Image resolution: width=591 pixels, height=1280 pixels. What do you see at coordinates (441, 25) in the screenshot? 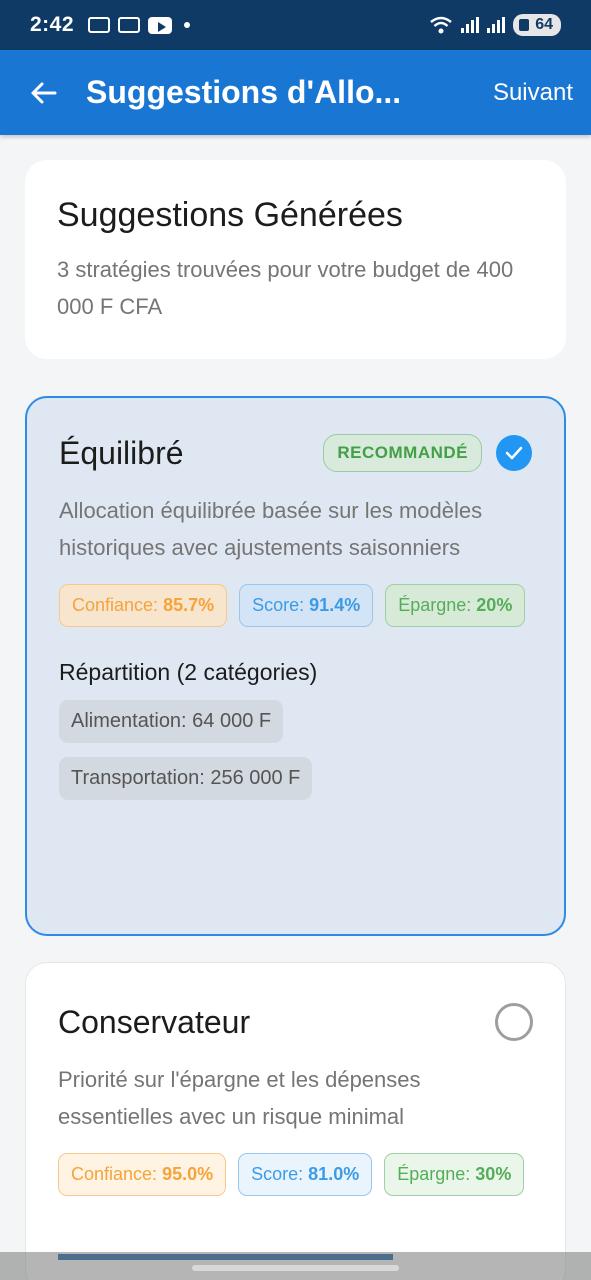
I see `wifi-icon` at bounding box center [441, 25].